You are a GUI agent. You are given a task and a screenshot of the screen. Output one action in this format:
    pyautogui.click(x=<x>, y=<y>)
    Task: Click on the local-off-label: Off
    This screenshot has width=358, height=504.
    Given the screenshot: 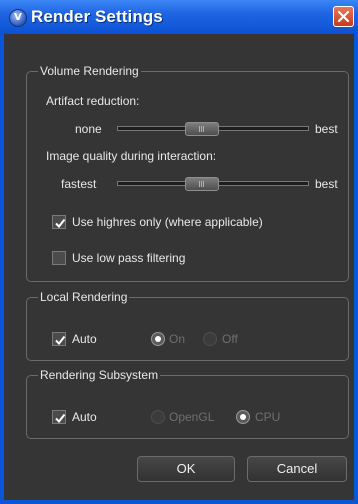 What is the action you would take?
    pyautogui.click(x=230, y=339)
    